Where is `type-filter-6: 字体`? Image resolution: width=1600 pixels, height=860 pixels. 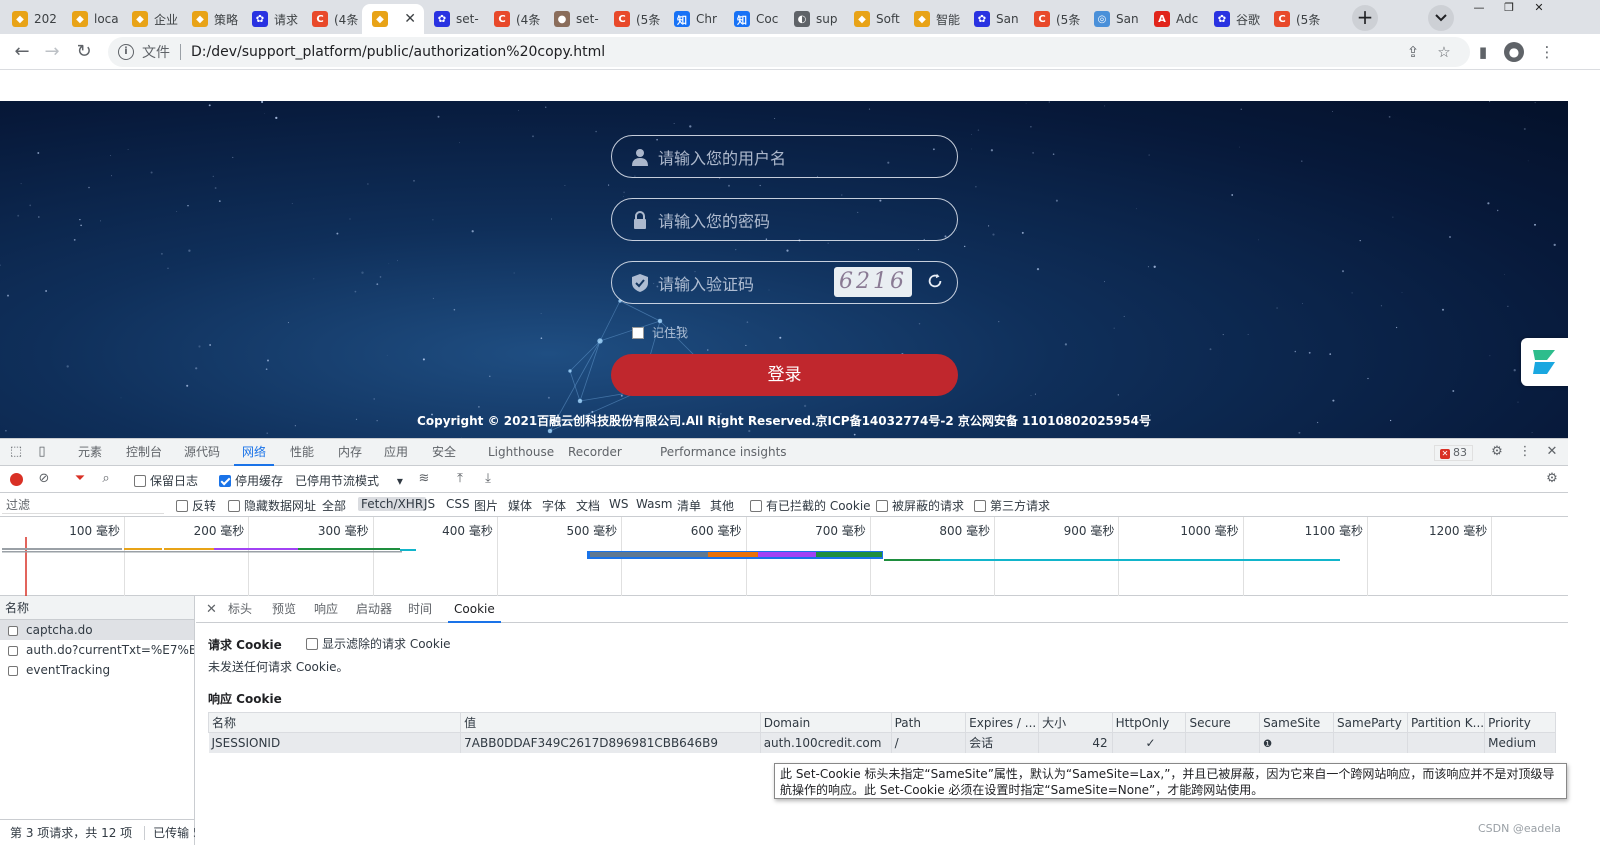 type-filter-6: 字体 is located at coordinates (554, 505).